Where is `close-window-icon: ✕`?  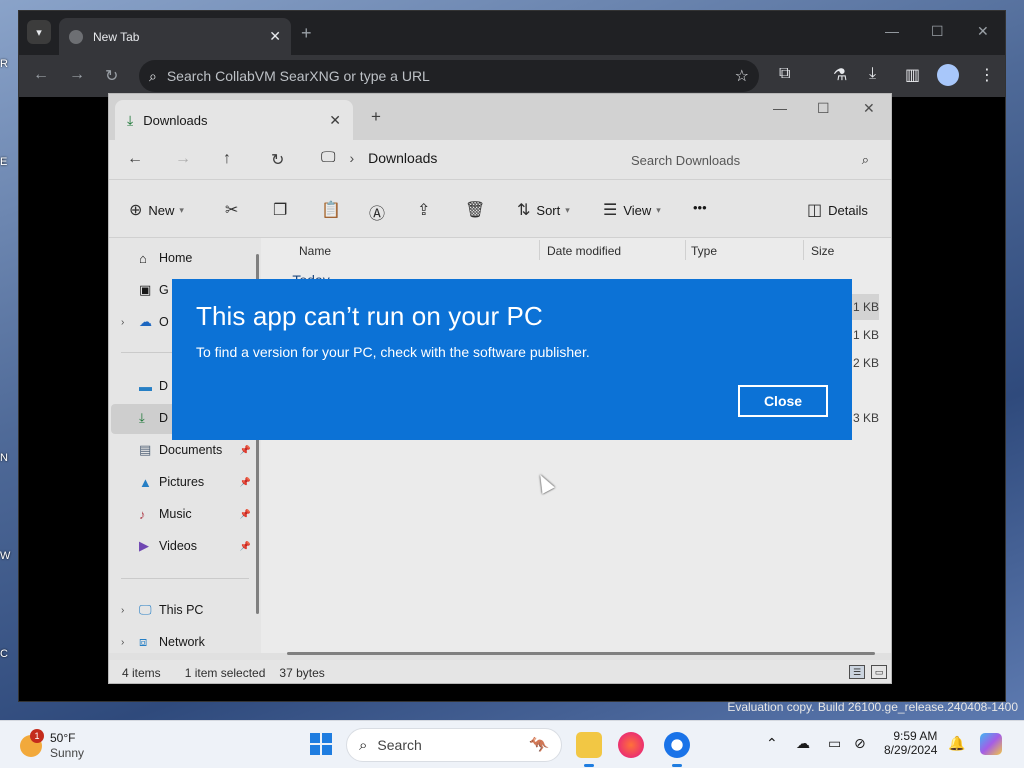 close-window-icon: ✕ is located at coordinates (983, 31).